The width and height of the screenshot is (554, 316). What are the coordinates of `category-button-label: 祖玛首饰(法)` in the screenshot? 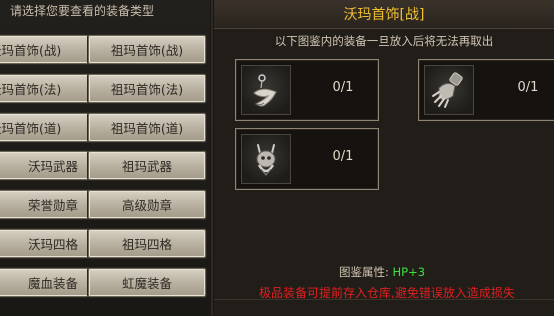 It's located at (147, 89).